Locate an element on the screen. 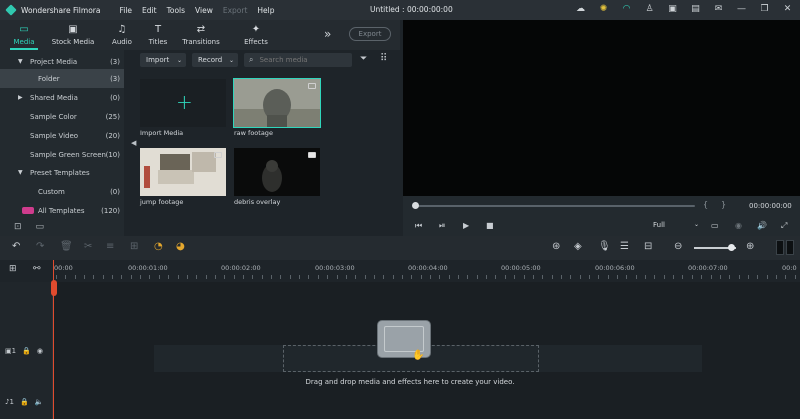 The image size is (800, 419). sidebar-item-label: Preset Templates is located at coordinates (60, 172).